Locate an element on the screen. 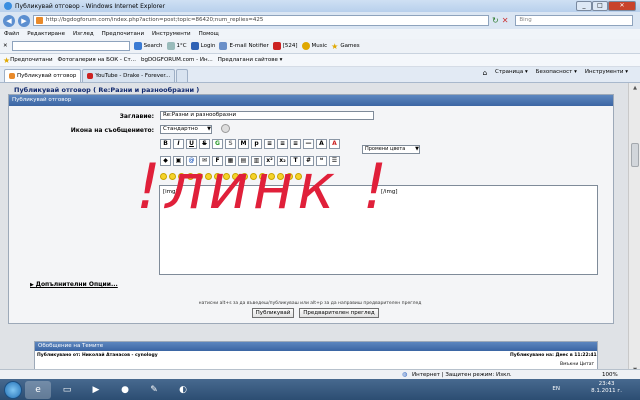 Image resolution: width=640 pixels, height=400 pixels. subject-input: Re:Разни и разнообразни is located at coordinates (267, 115).